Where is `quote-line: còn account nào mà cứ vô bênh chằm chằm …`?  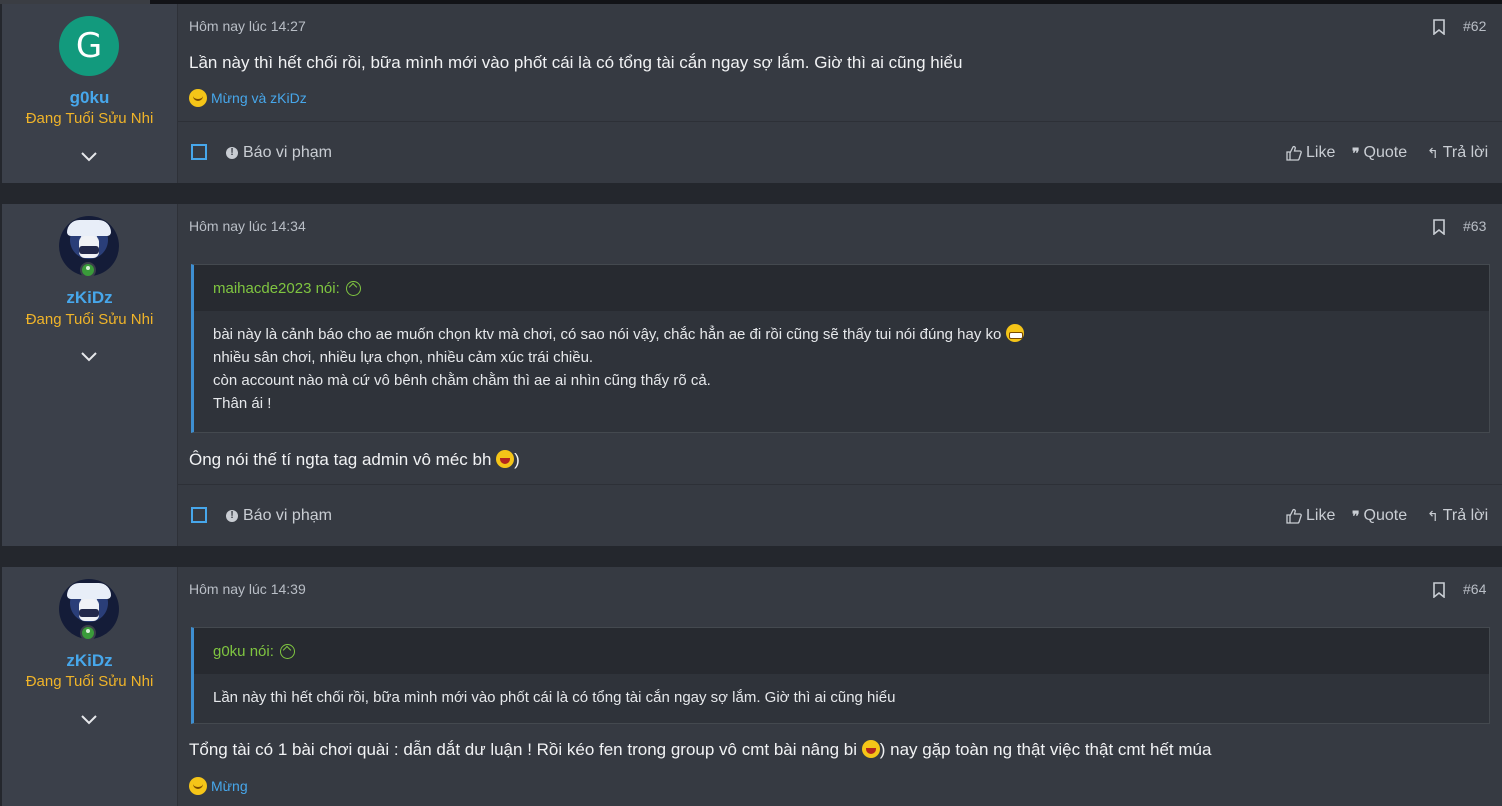
quote-line: còn account nào mà cứ vô bênh chằm chằm … is located at coordinates (462, 380).